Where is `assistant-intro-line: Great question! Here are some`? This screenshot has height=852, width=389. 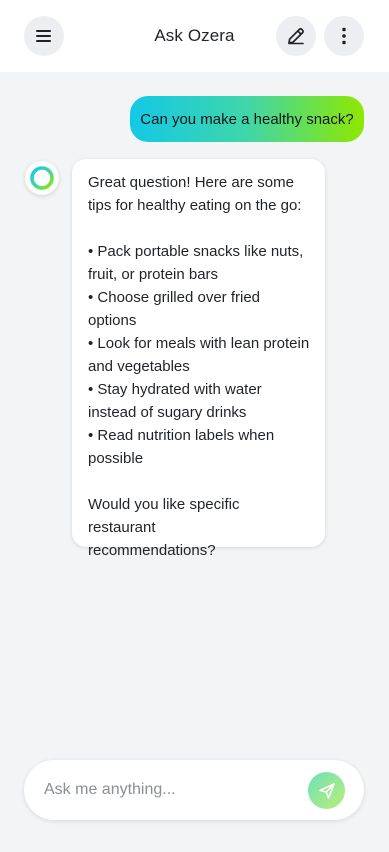
assistant-intro-line: Great question! Here are some is located at coordinates (191, 182).